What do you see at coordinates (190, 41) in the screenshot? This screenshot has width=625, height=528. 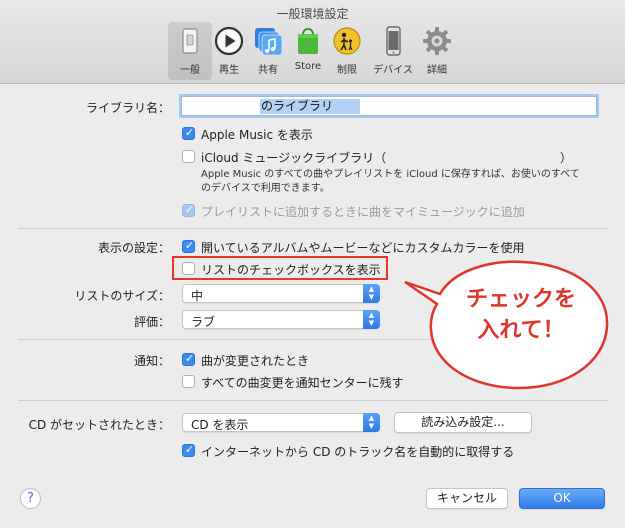 I see `general-switch-icon` at bounding box center [190, 41].